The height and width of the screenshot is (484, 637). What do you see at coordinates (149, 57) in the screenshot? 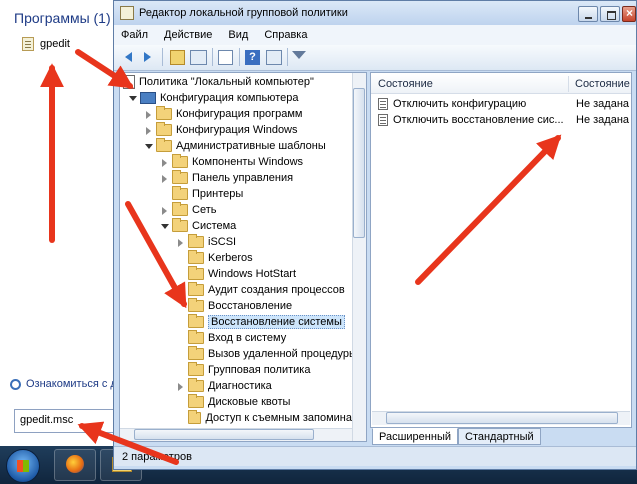
I see `forward-arrow-icon` at bounding box center [149, 57].